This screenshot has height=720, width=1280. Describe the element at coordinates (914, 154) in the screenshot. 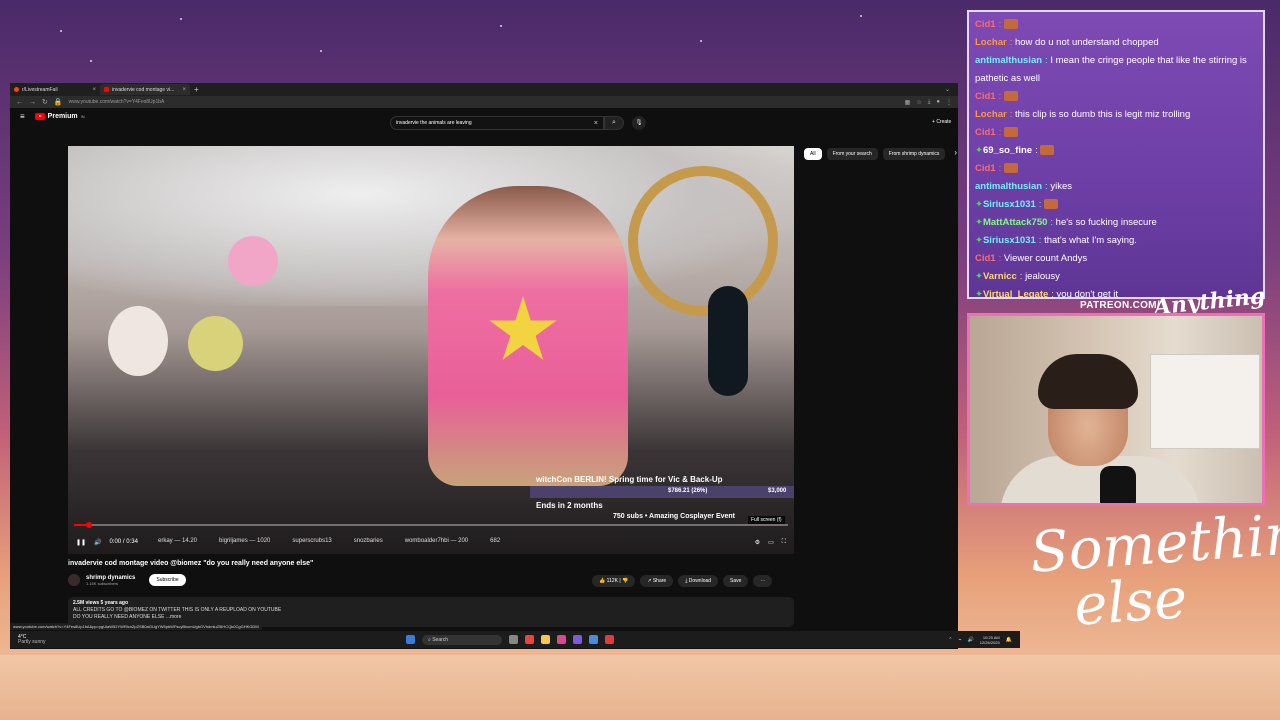

I see `chip-from-channel: From shrimp dynamics` at that location.